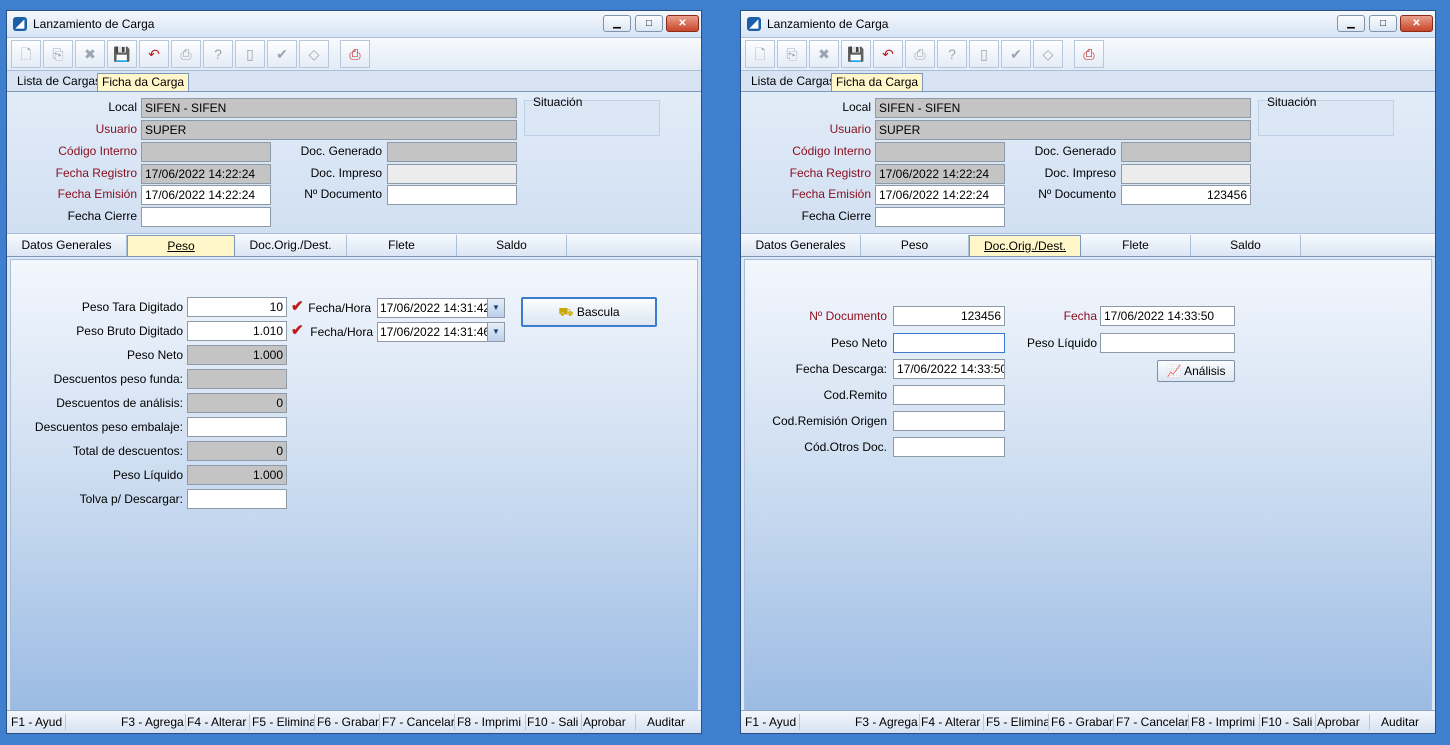 This screenshot has width=1450, height=745. Describe the element at coordinates (792, 54) in the screenshot. I see `copy-icon: ⎘` at that location.